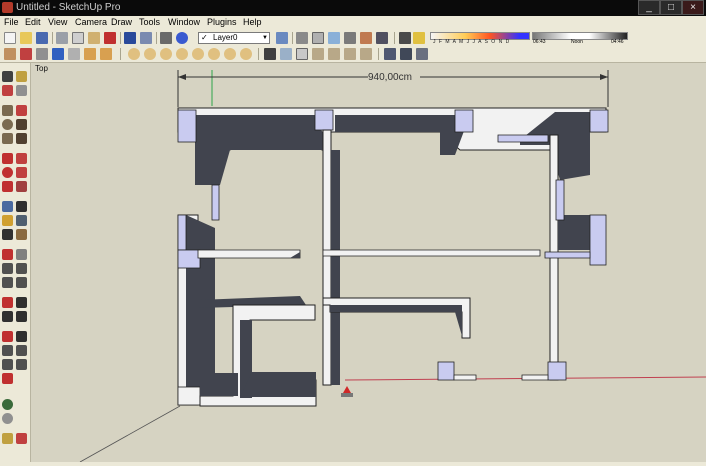 This screenshot has width=706, height=466. I want to click on section-plane-icon, so click(182, 54).